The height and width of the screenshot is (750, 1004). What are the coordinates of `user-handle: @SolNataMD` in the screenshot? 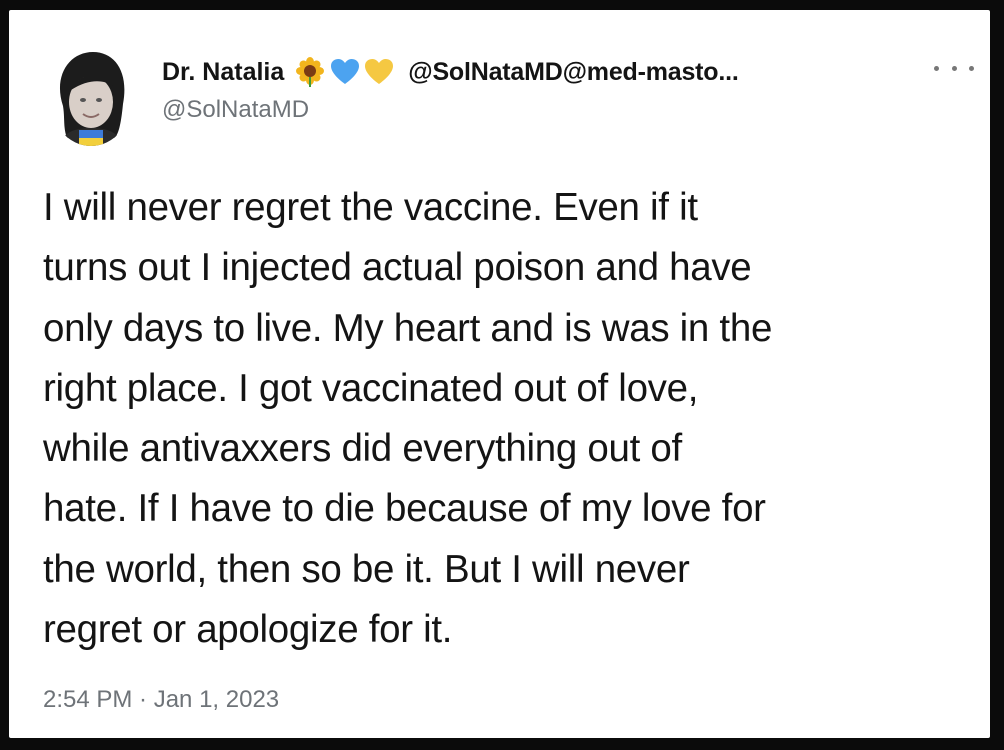 It's located at (235, 110).